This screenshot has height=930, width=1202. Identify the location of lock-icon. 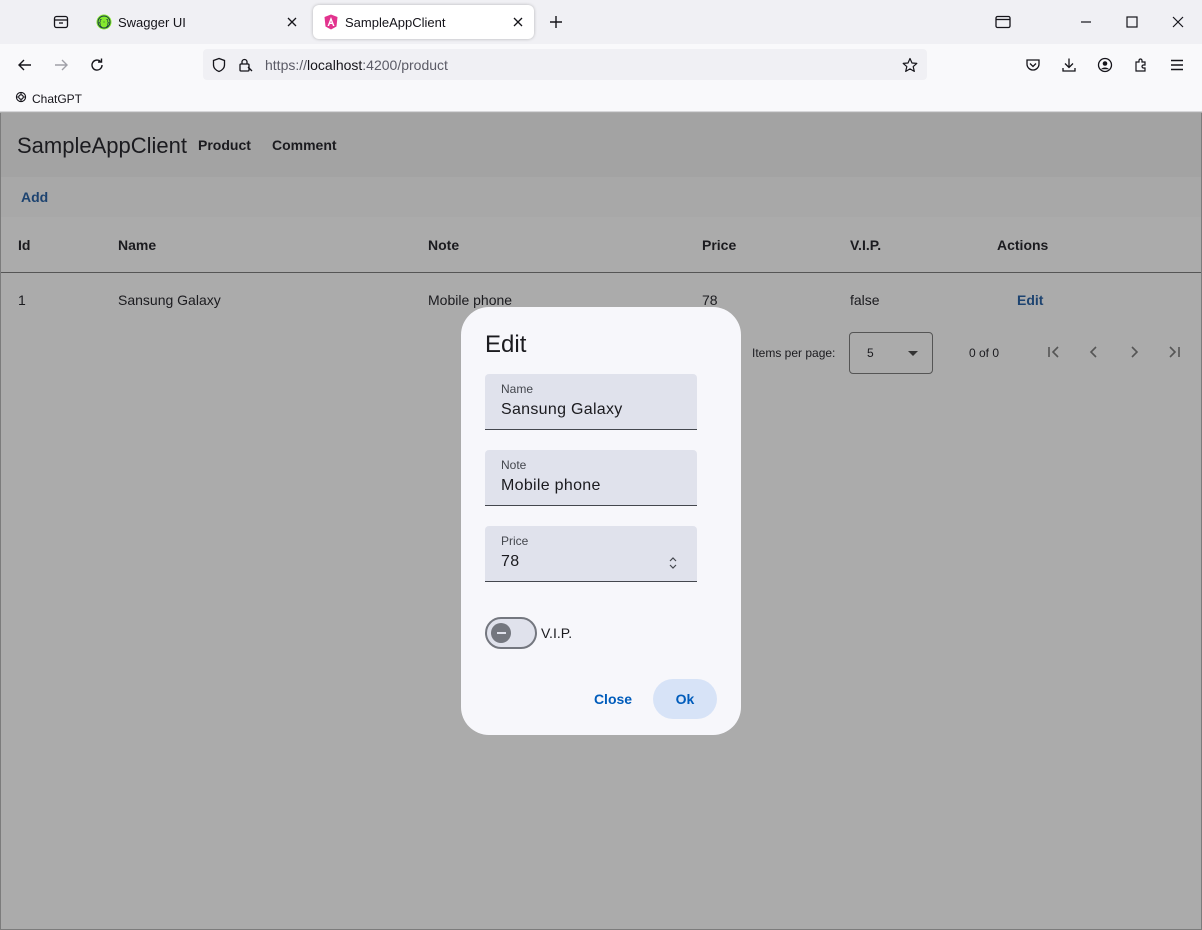
(245, 65).